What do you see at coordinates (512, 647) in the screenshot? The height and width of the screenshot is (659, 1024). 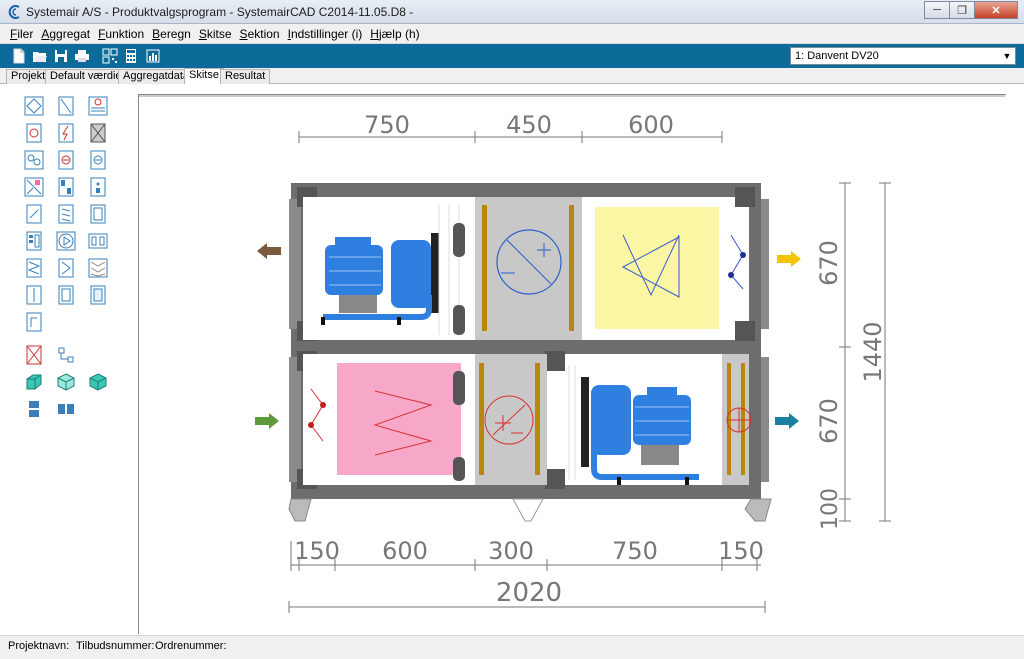 I see `status-bar: Projektnavn: Tilbudsnummer: Ordrenummer:` at bounding box center [512, 647].